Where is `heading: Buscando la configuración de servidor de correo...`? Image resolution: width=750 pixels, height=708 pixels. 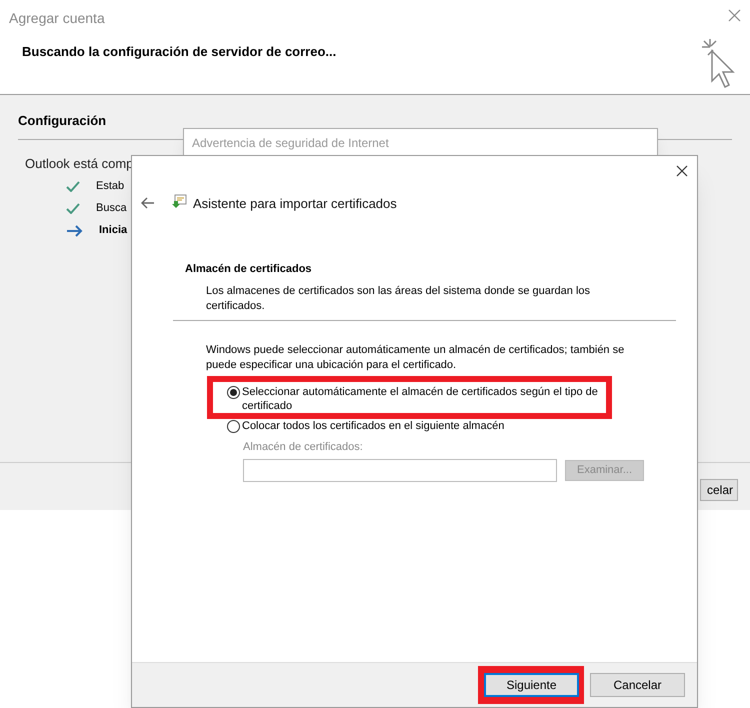
heading: Buscando la configuración de servidor de correo... is located at coordinates (179, 52).